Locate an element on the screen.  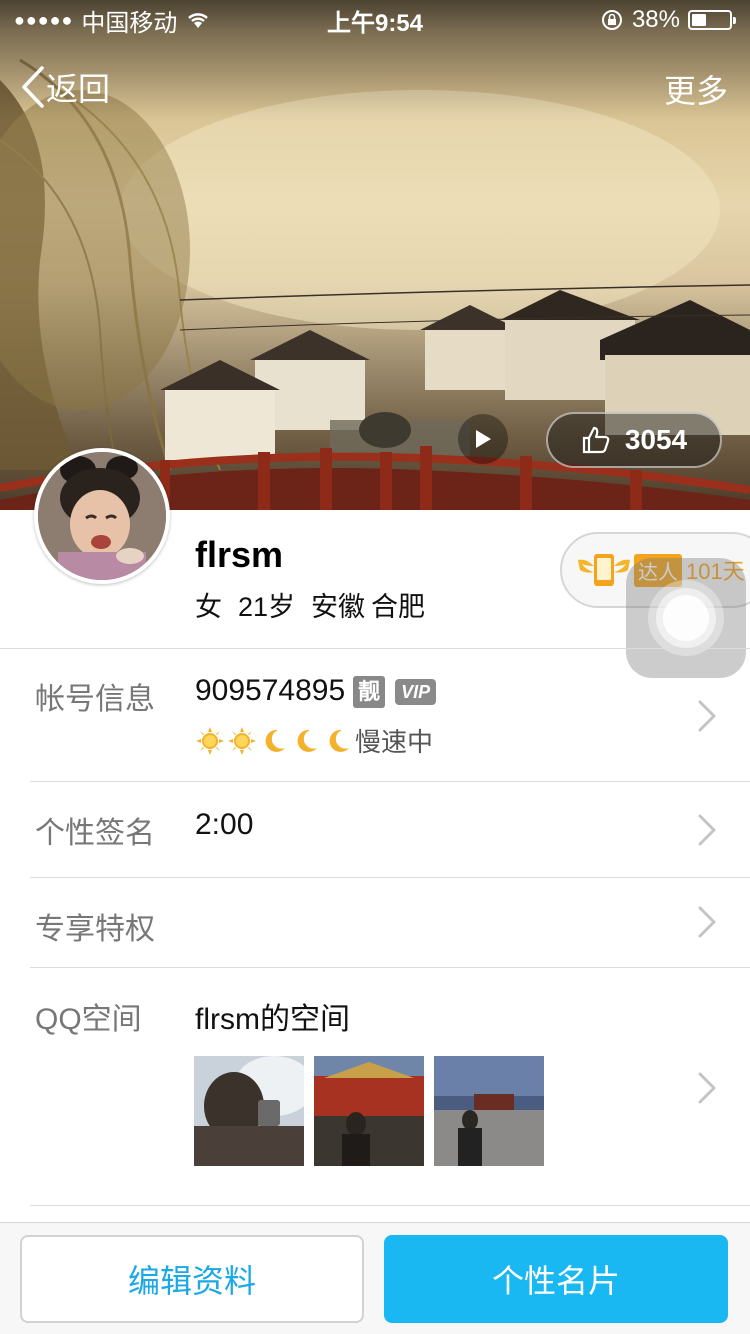
back-button: 返回 is located at coordinates (65, 87).